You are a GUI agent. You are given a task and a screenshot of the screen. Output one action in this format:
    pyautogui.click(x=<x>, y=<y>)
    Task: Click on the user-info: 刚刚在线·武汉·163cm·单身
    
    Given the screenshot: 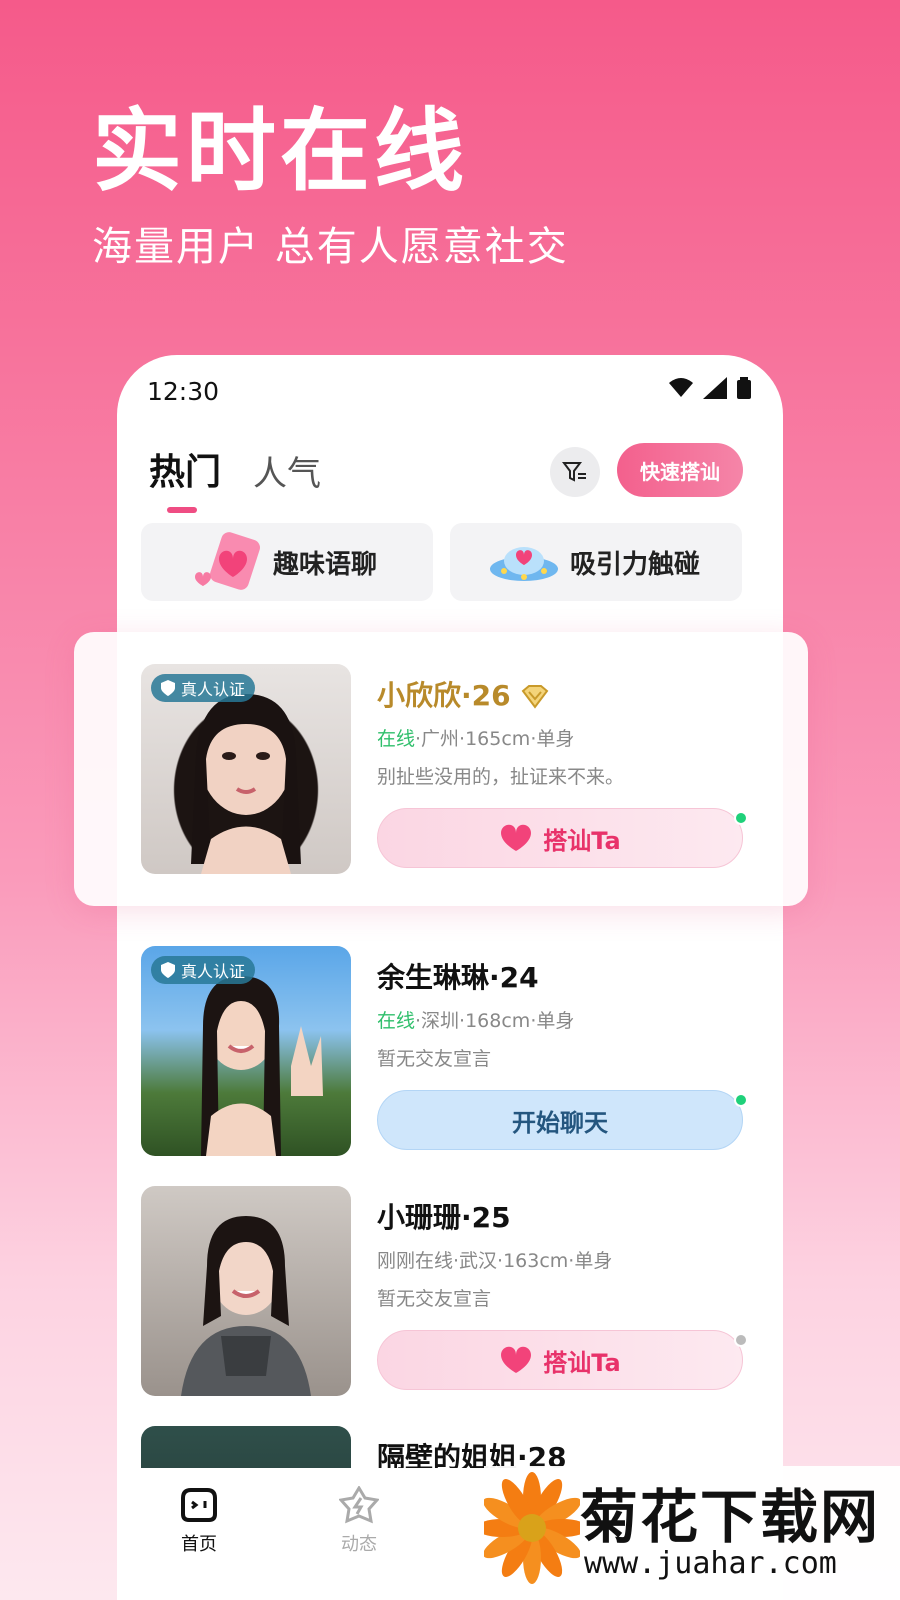 What is the action you would take?
    pyautogui.click(x=495, y=1261)
    